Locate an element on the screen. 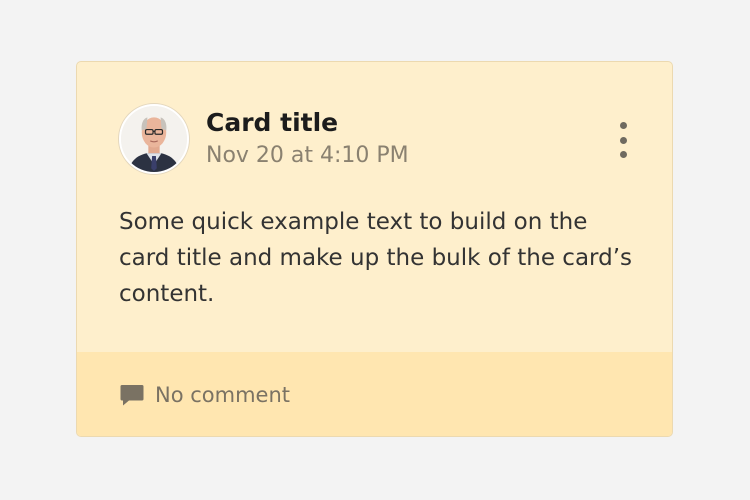 The width and height of the screenshot is (750, 500). comment-button: No comment is located at coordinates (204, 395).